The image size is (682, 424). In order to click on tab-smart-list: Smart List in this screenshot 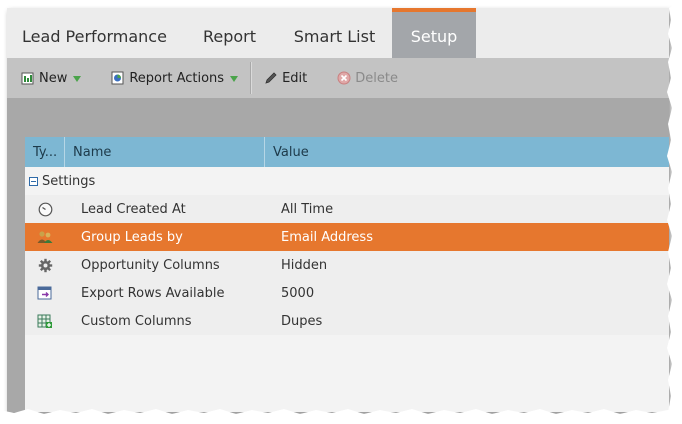, I will do `click(334, 33)`.